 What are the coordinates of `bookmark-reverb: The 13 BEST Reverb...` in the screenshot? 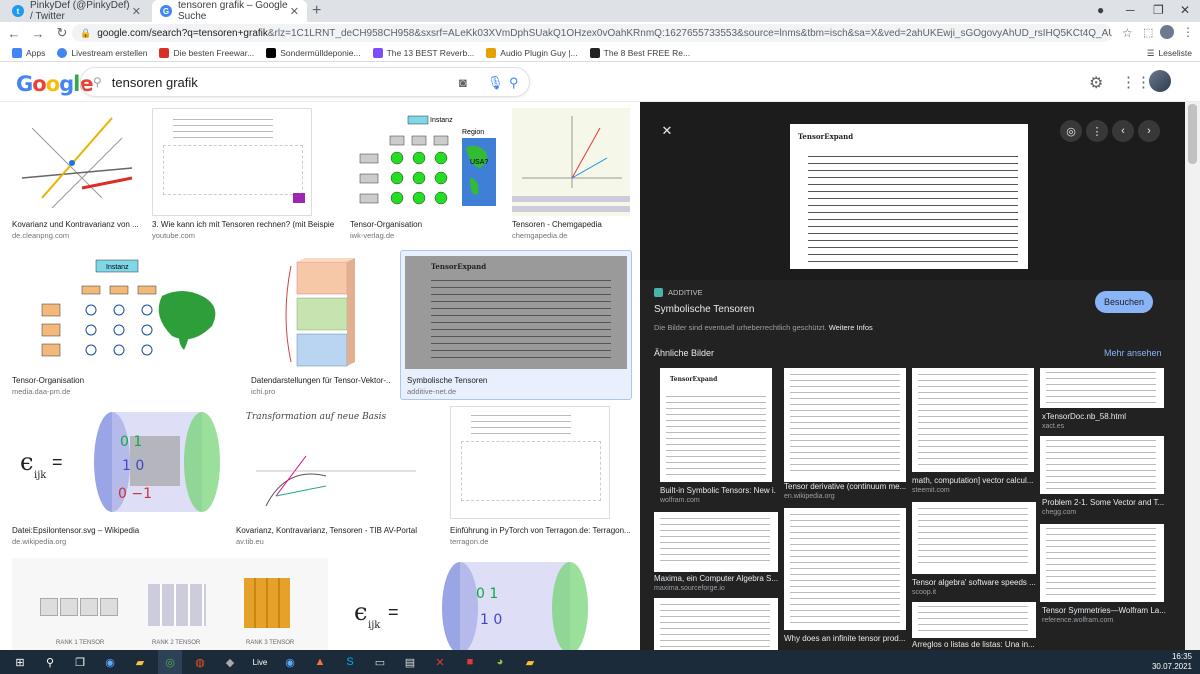 It's located at (423, 52).